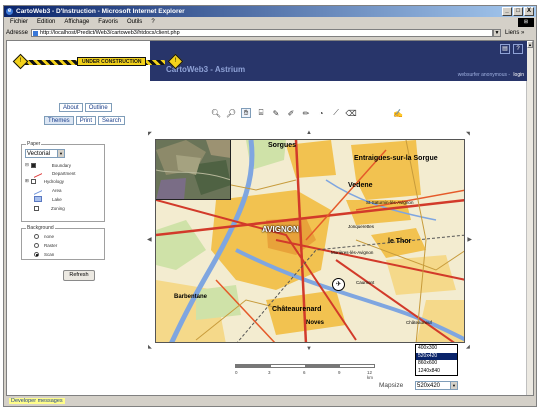 This screenshot has height=412, width=540. What do you see at coordinates (361, 226) in the screenshot?
I see `map-label-jonquerettes: Jonquerettes` at bounding box center [361, 226].